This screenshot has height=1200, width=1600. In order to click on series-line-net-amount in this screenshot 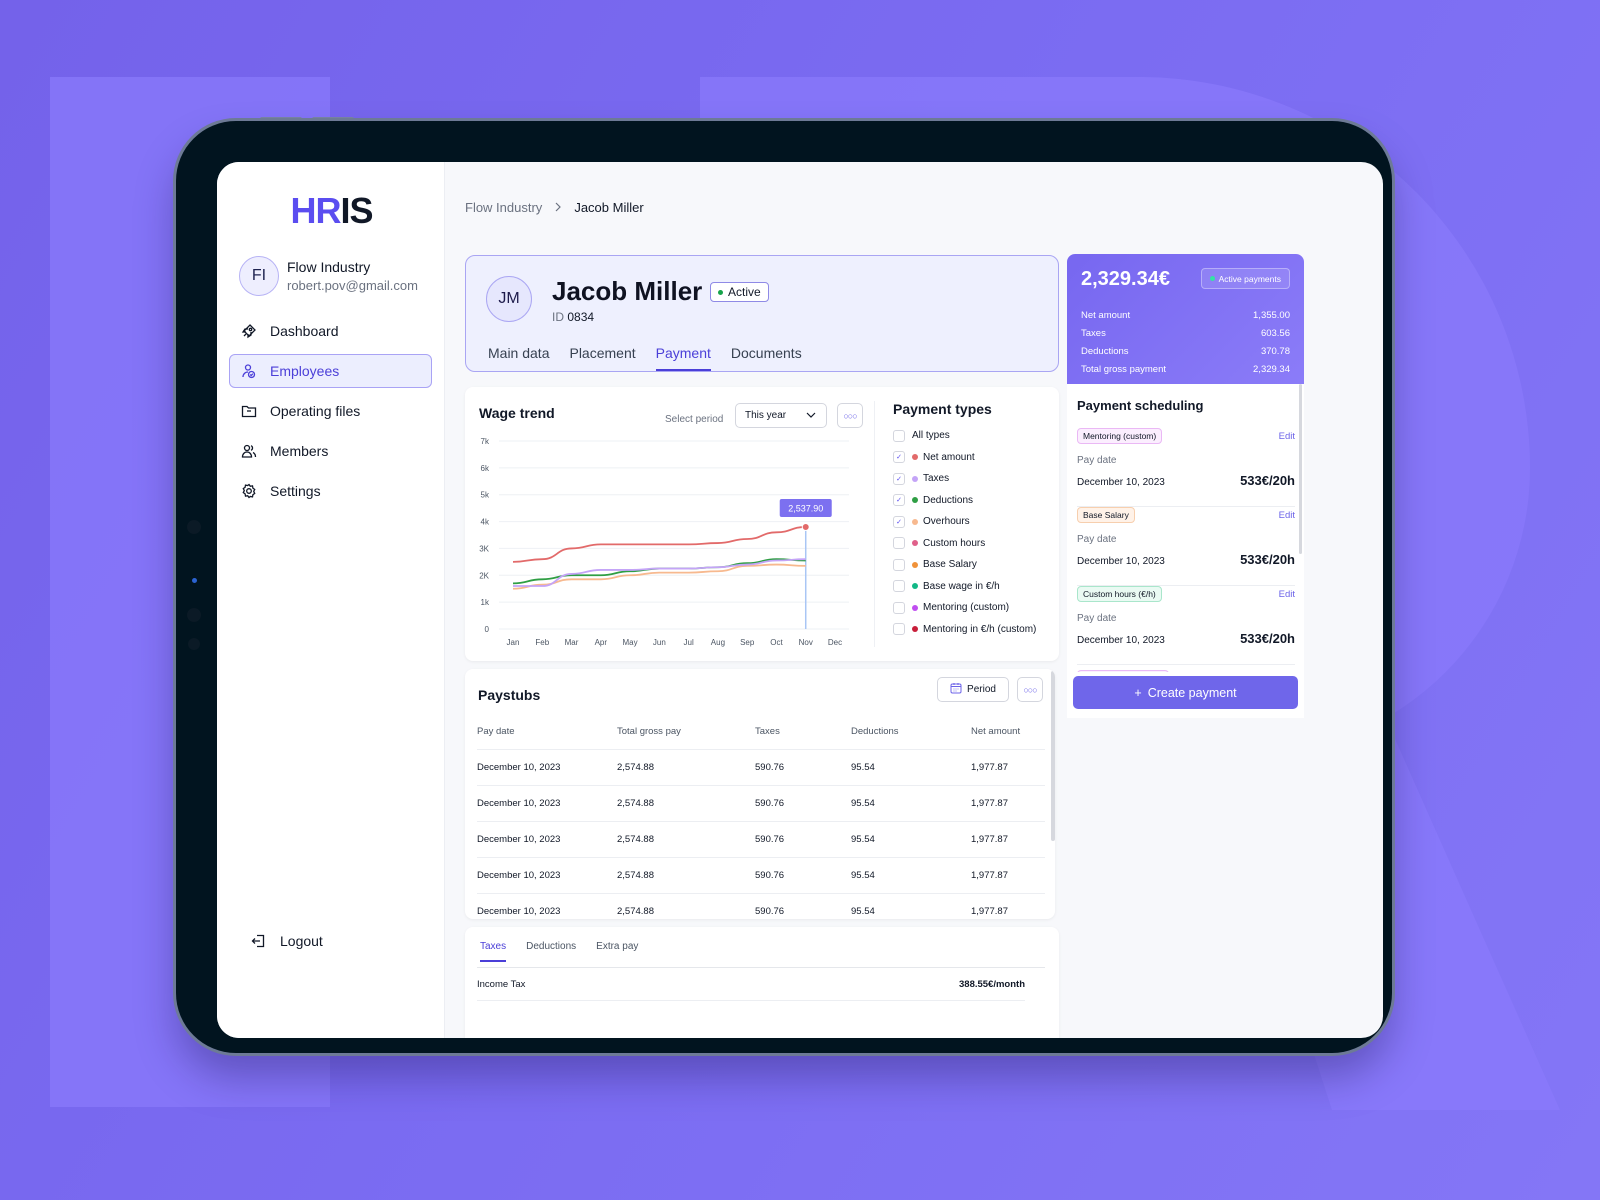, I will do `click(659, 544)`.